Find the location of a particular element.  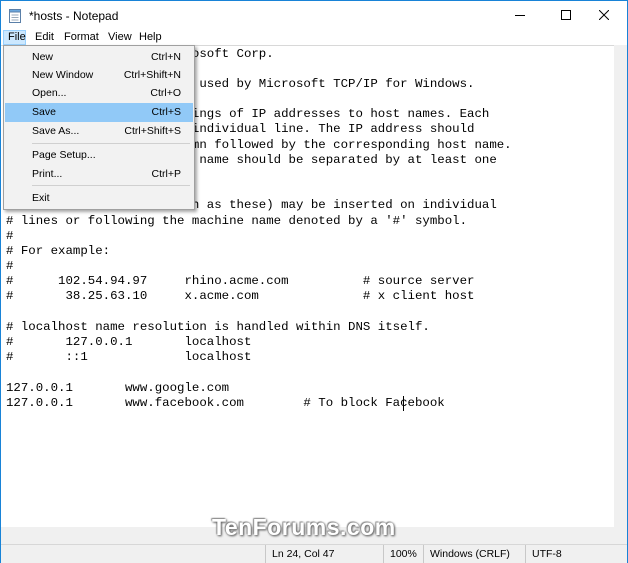

minimize-button is located at coordinates (520, 15).